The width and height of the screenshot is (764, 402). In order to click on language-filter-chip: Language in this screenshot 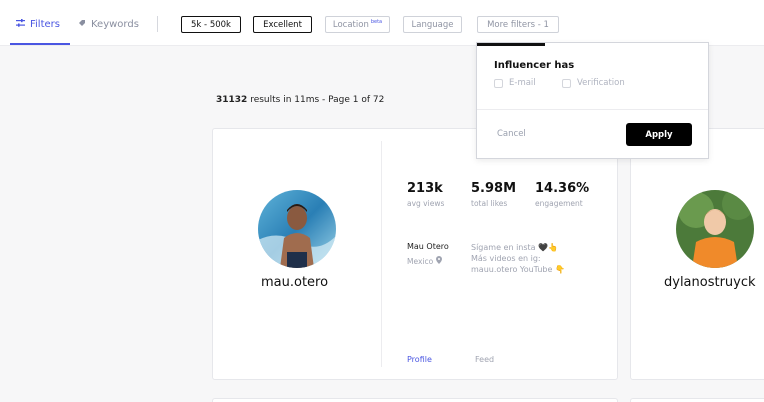, I will do `click(432, 24)`.